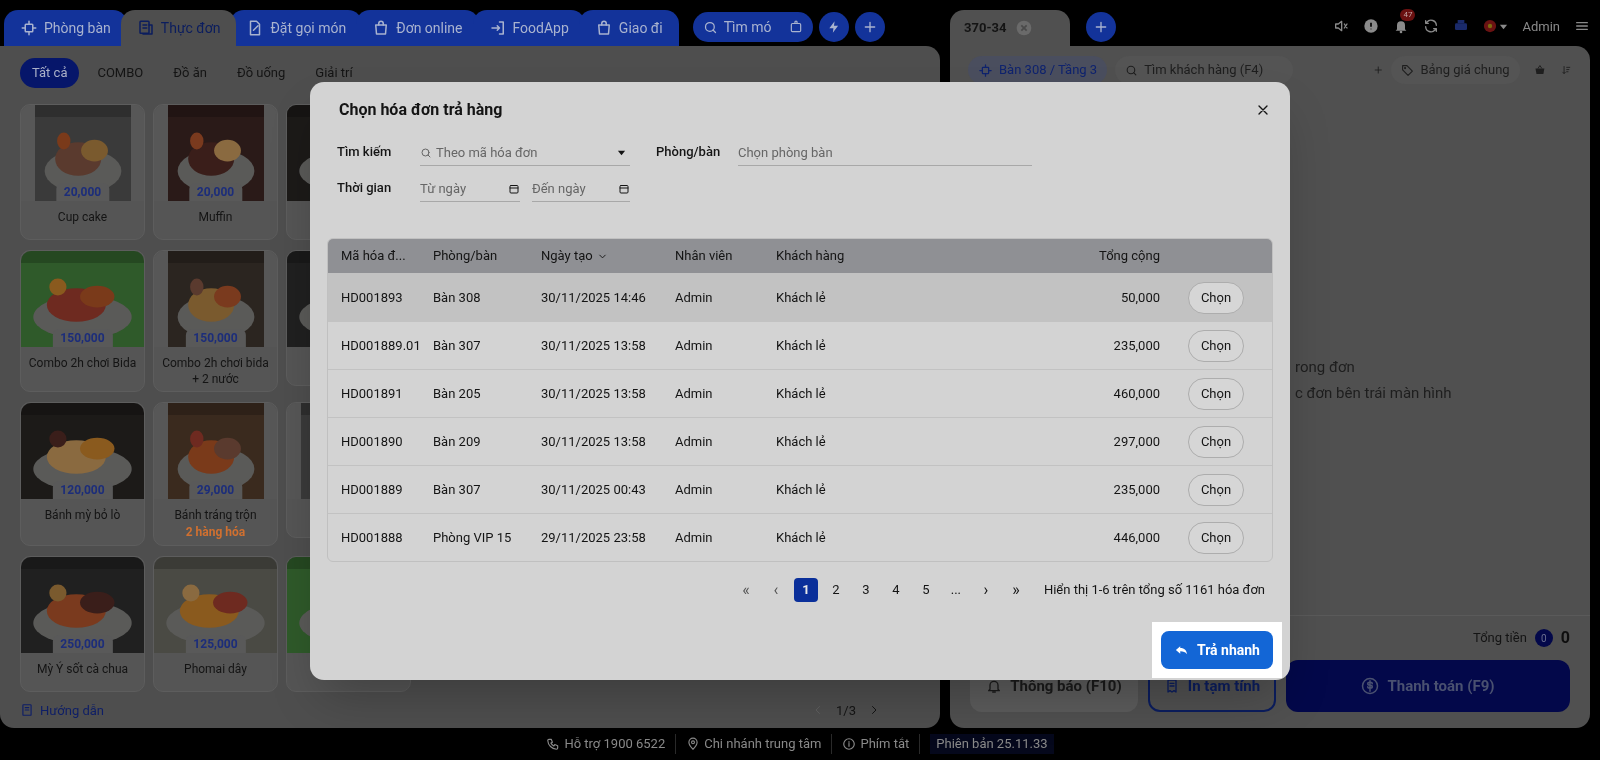 The width and height of the screenshot is (1600, 760). I want to click on status-text: Phím tắt, so click(885, 744).